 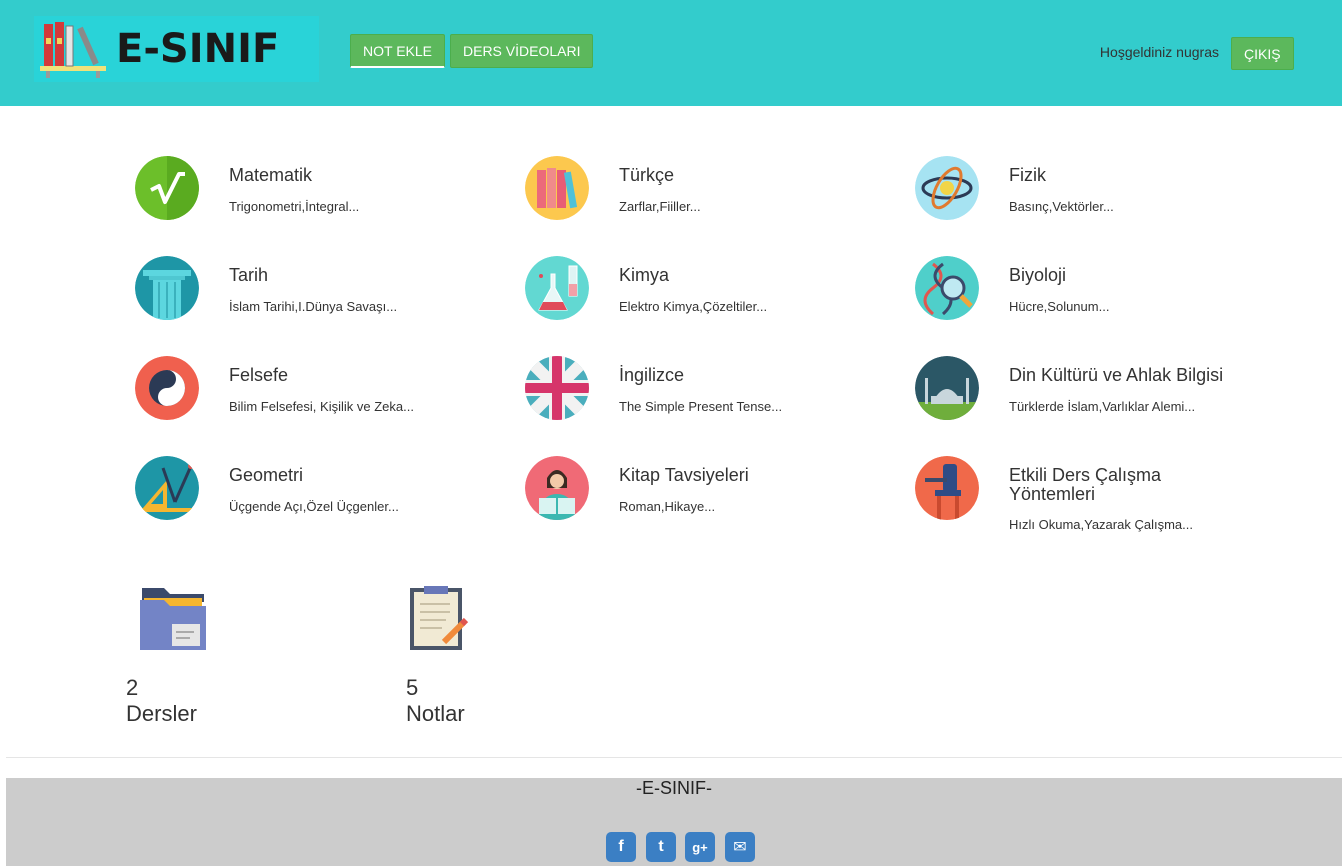 I want to click on subject-title: Biyoloji, so click(x=1038, y=275).